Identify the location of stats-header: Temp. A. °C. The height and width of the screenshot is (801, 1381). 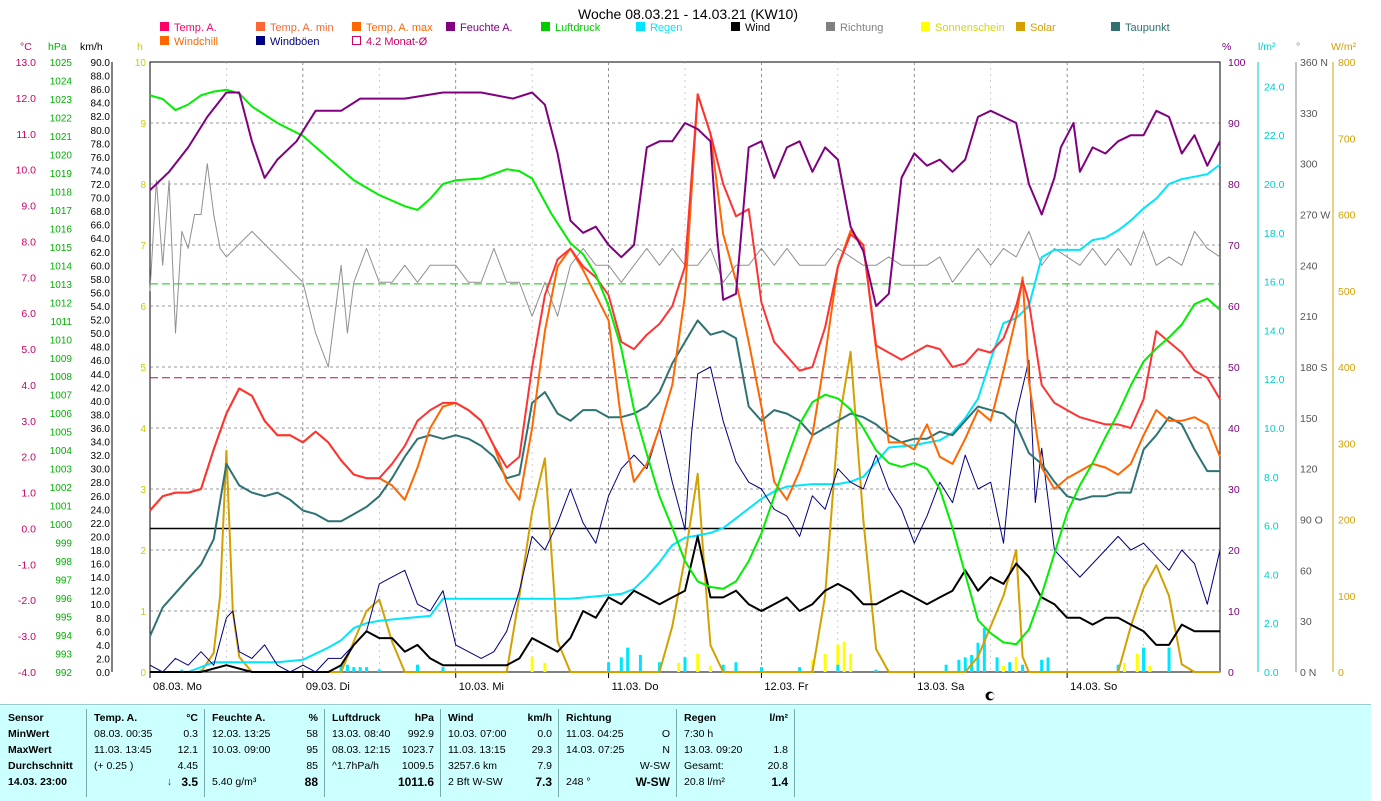
(146, 718).